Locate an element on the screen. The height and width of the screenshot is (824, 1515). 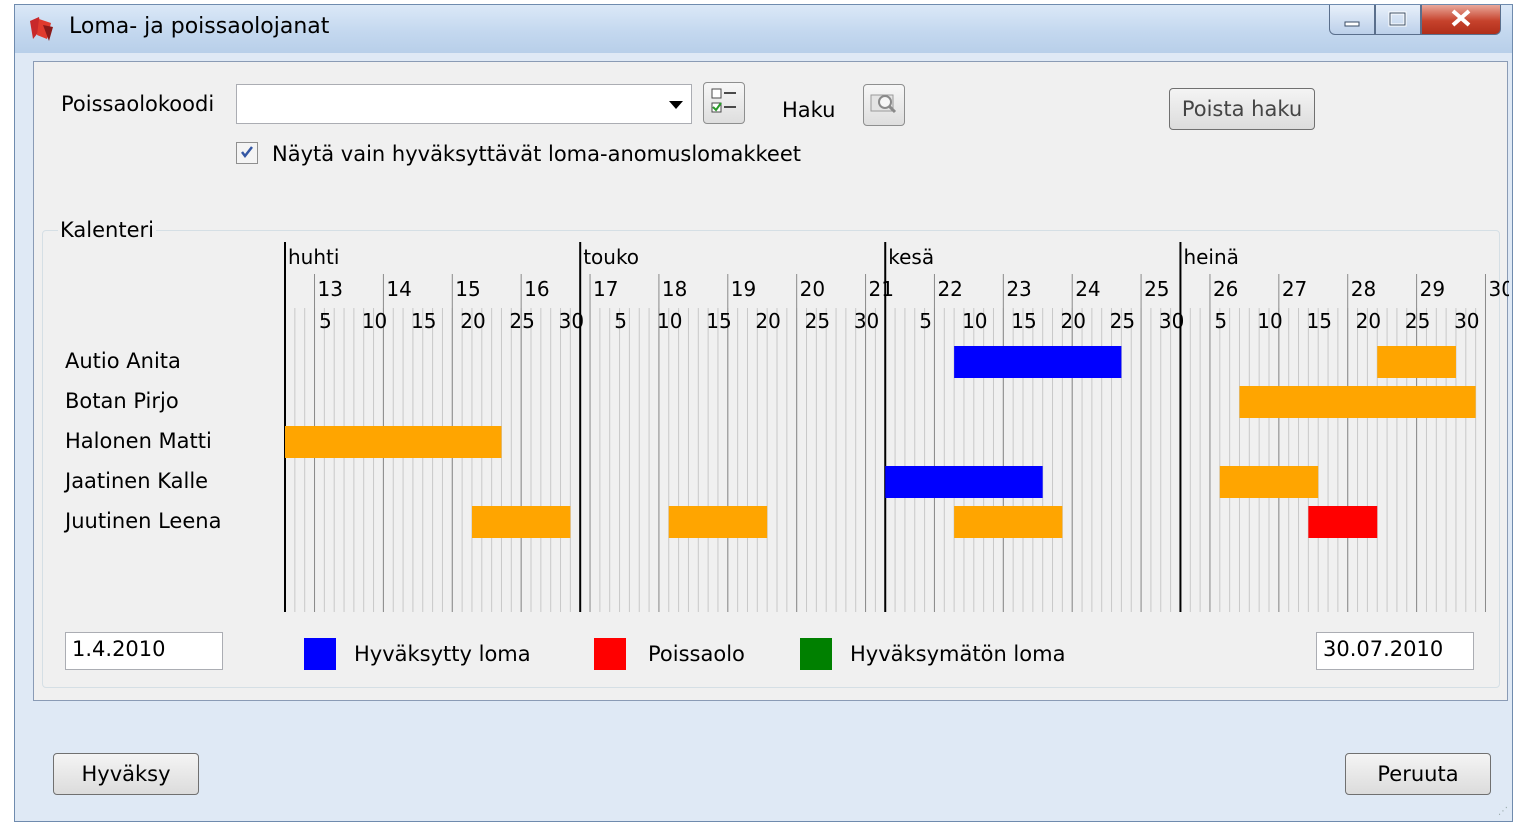
week-label: 24 is located at coordinates (1087, 289).